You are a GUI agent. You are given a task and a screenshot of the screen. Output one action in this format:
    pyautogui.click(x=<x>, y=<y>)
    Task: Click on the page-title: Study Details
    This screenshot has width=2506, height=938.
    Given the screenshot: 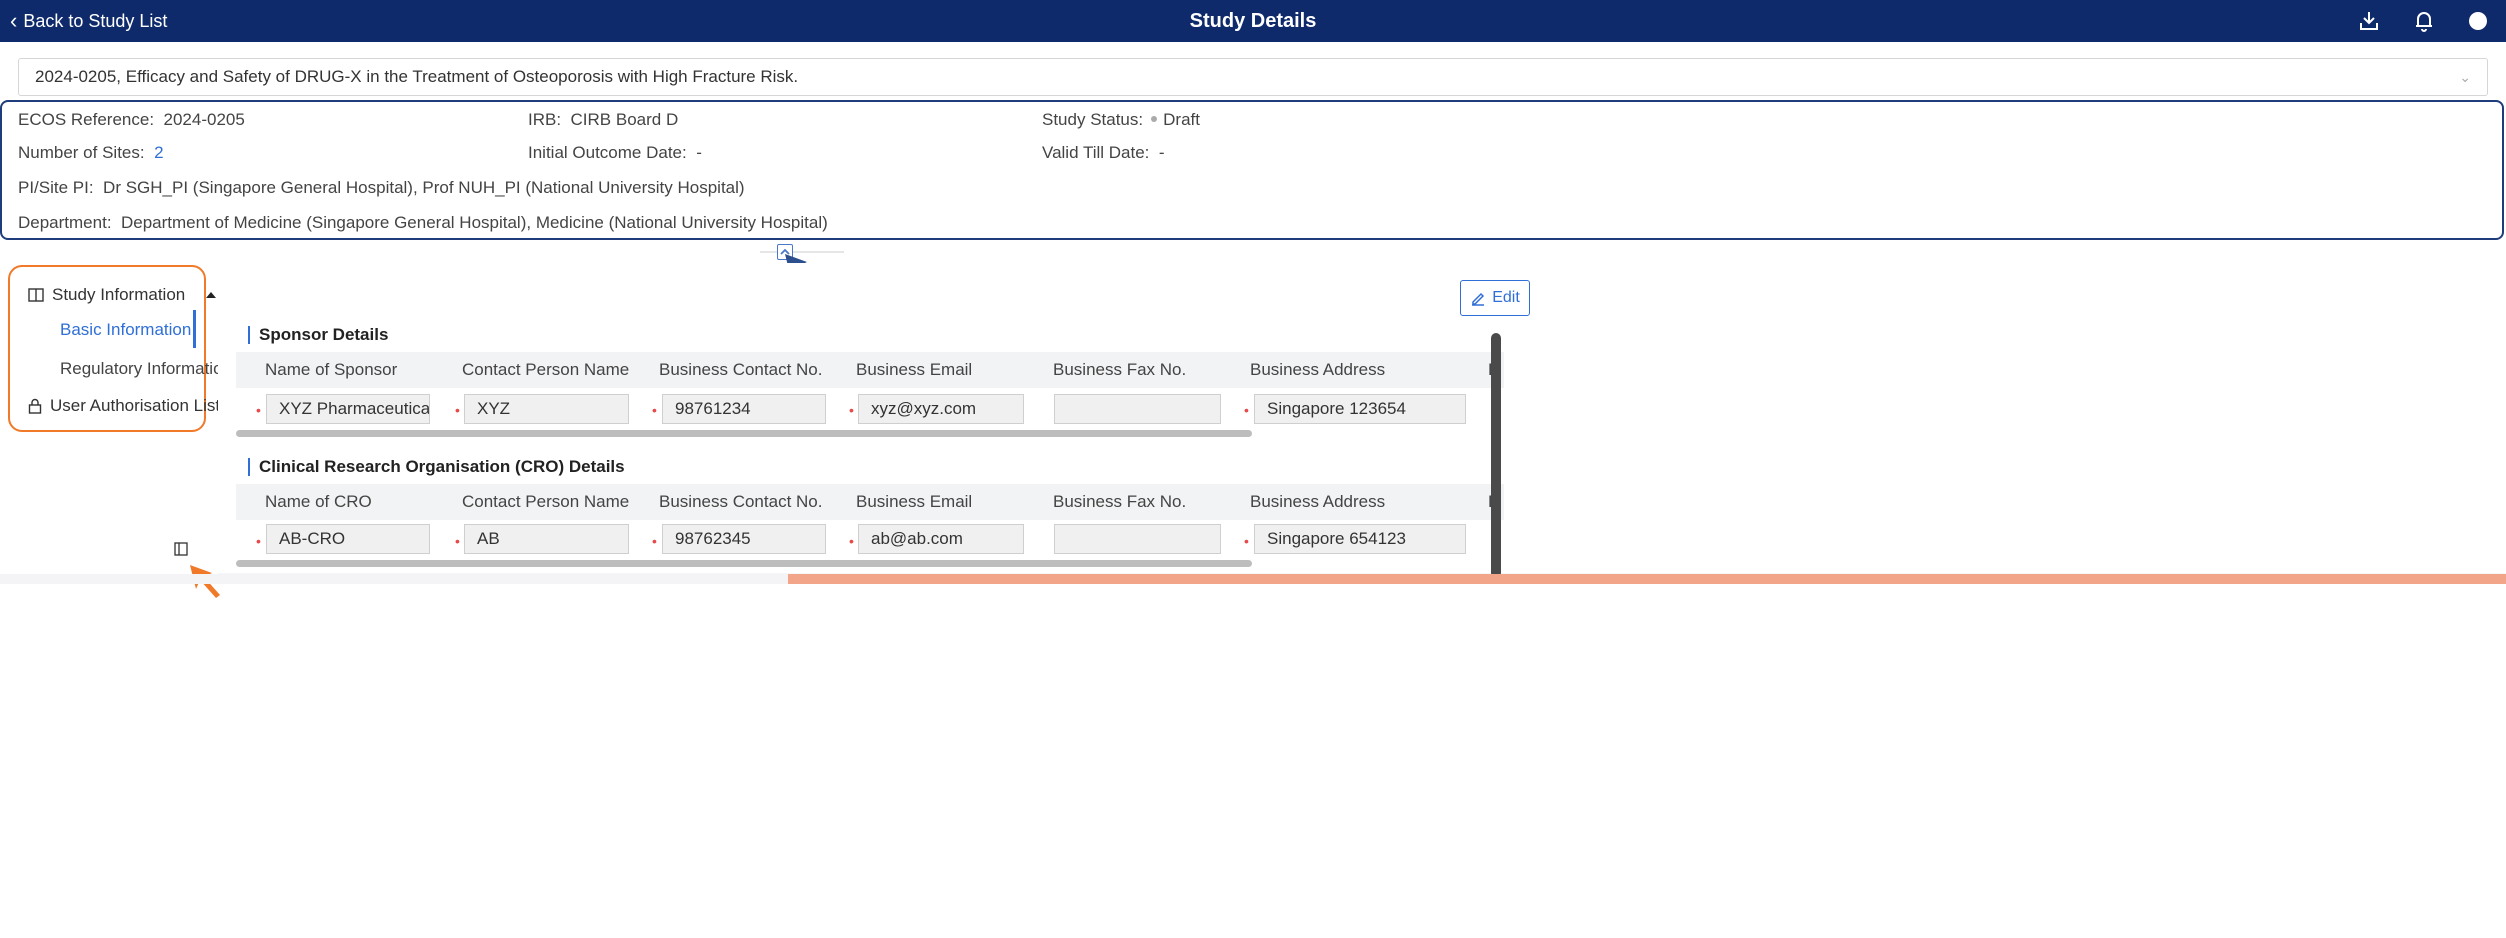 What is the action you would take?
    pyautogui.click(x=1253, y=21)
    